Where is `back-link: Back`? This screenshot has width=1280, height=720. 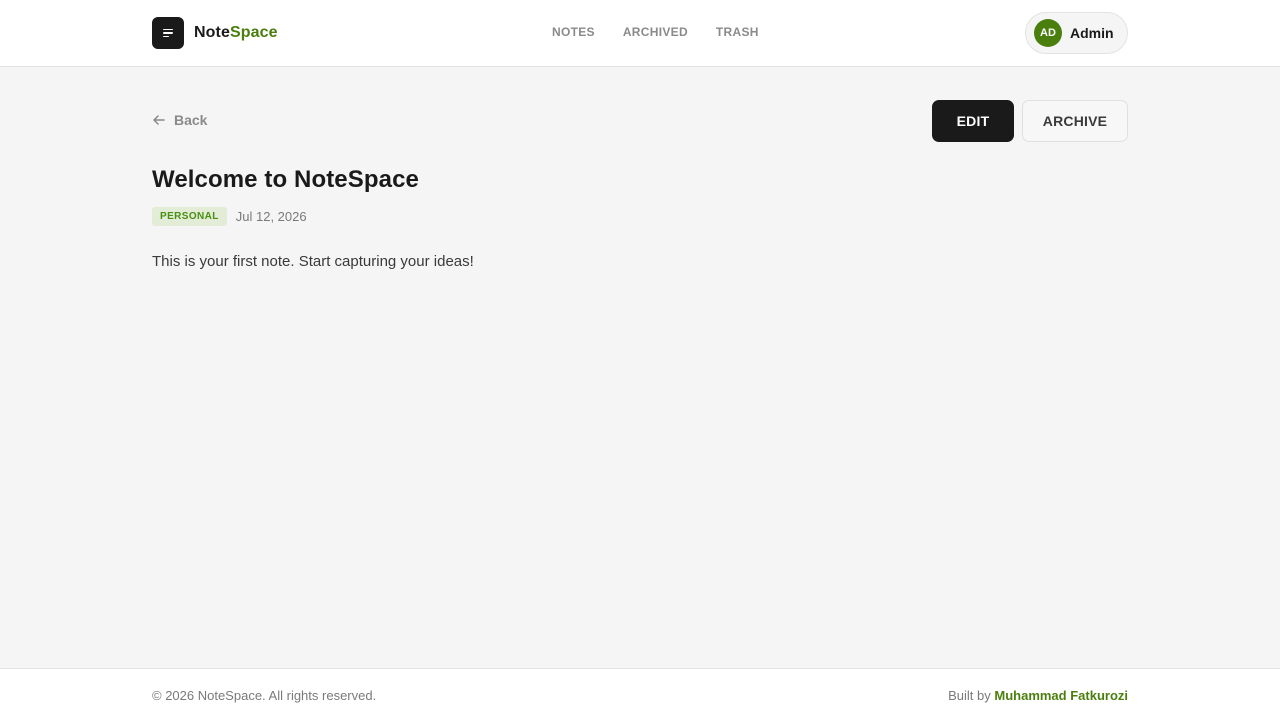 back-link: Back is located at coordinates (179, 120).